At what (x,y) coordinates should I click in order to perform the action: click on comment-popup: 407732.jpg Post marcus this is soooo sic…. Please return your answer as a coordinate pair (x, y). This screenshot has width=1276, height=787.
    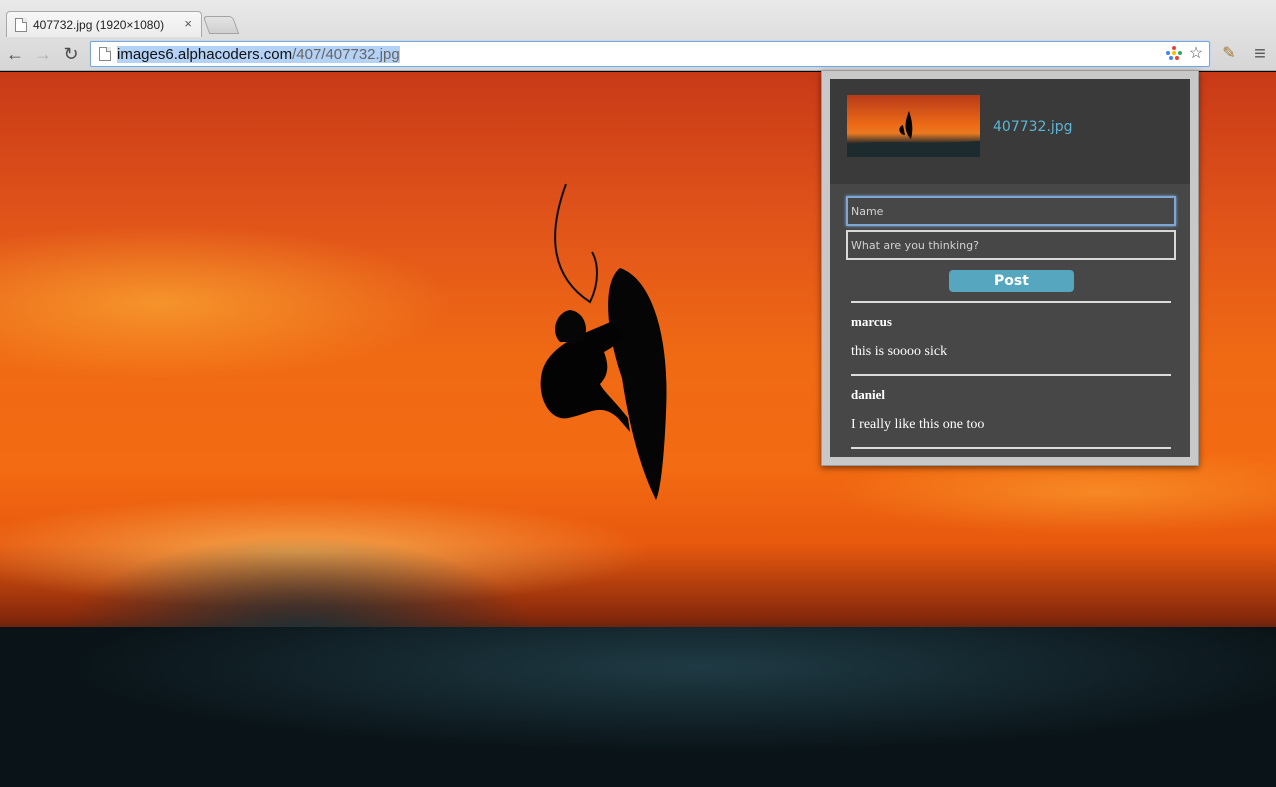
    Looking at the image, I should click on (1010, 268).